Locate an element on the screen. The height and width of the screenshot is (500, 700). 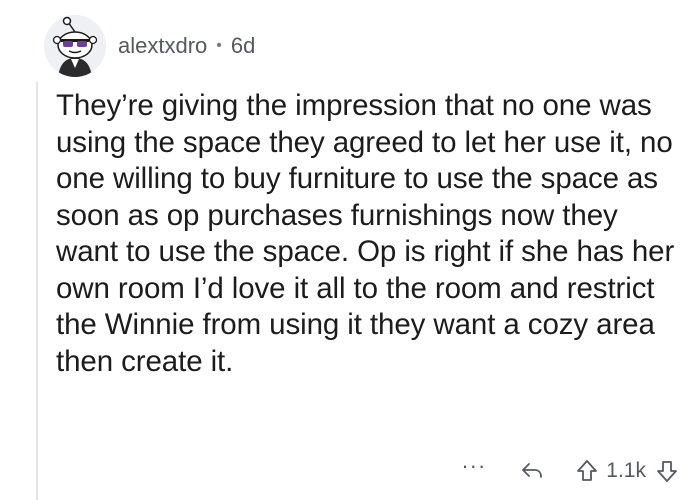
more-options-button: ··· is located at coordinates (473, 466).